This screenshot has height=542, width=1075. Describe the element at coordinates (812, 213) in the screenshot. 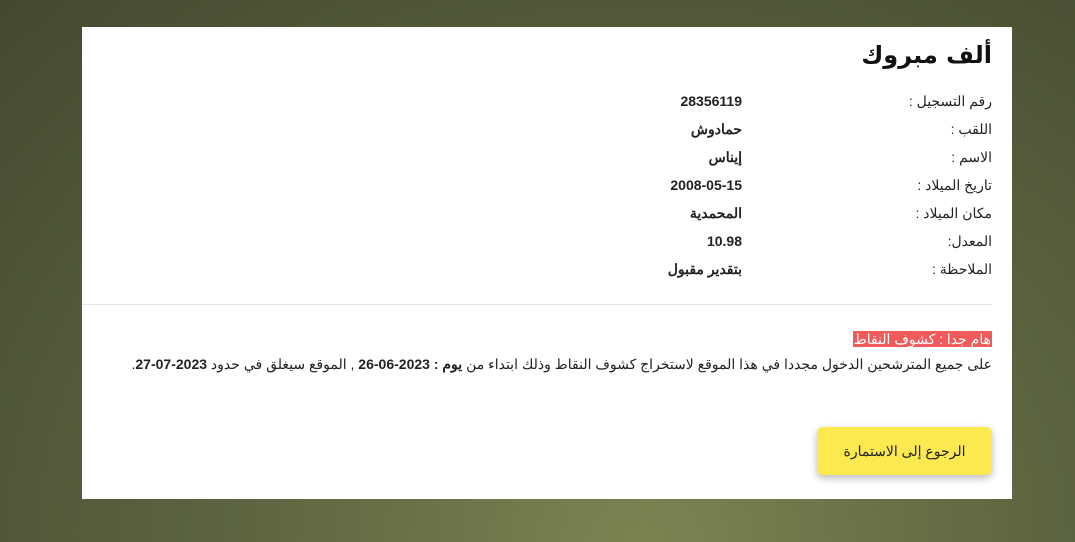

I see `info-row-birthplace: مكان الميلاد : المحمدية` at that location.